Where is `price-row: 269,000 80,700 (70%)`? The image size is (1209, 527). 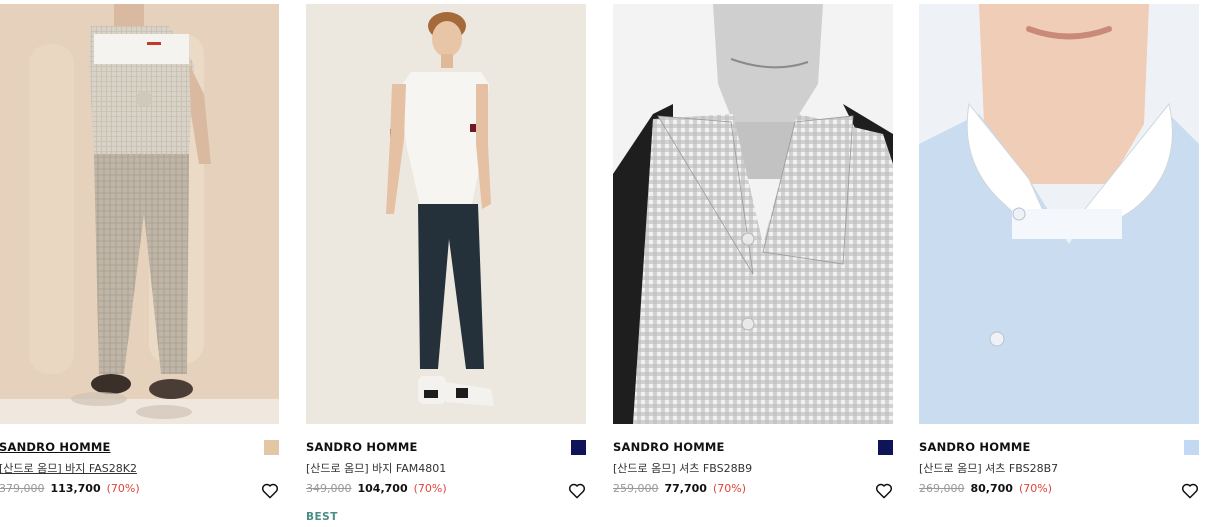
price-row: 269,000 80,700 (70%) is located at coordinates (985, 488).